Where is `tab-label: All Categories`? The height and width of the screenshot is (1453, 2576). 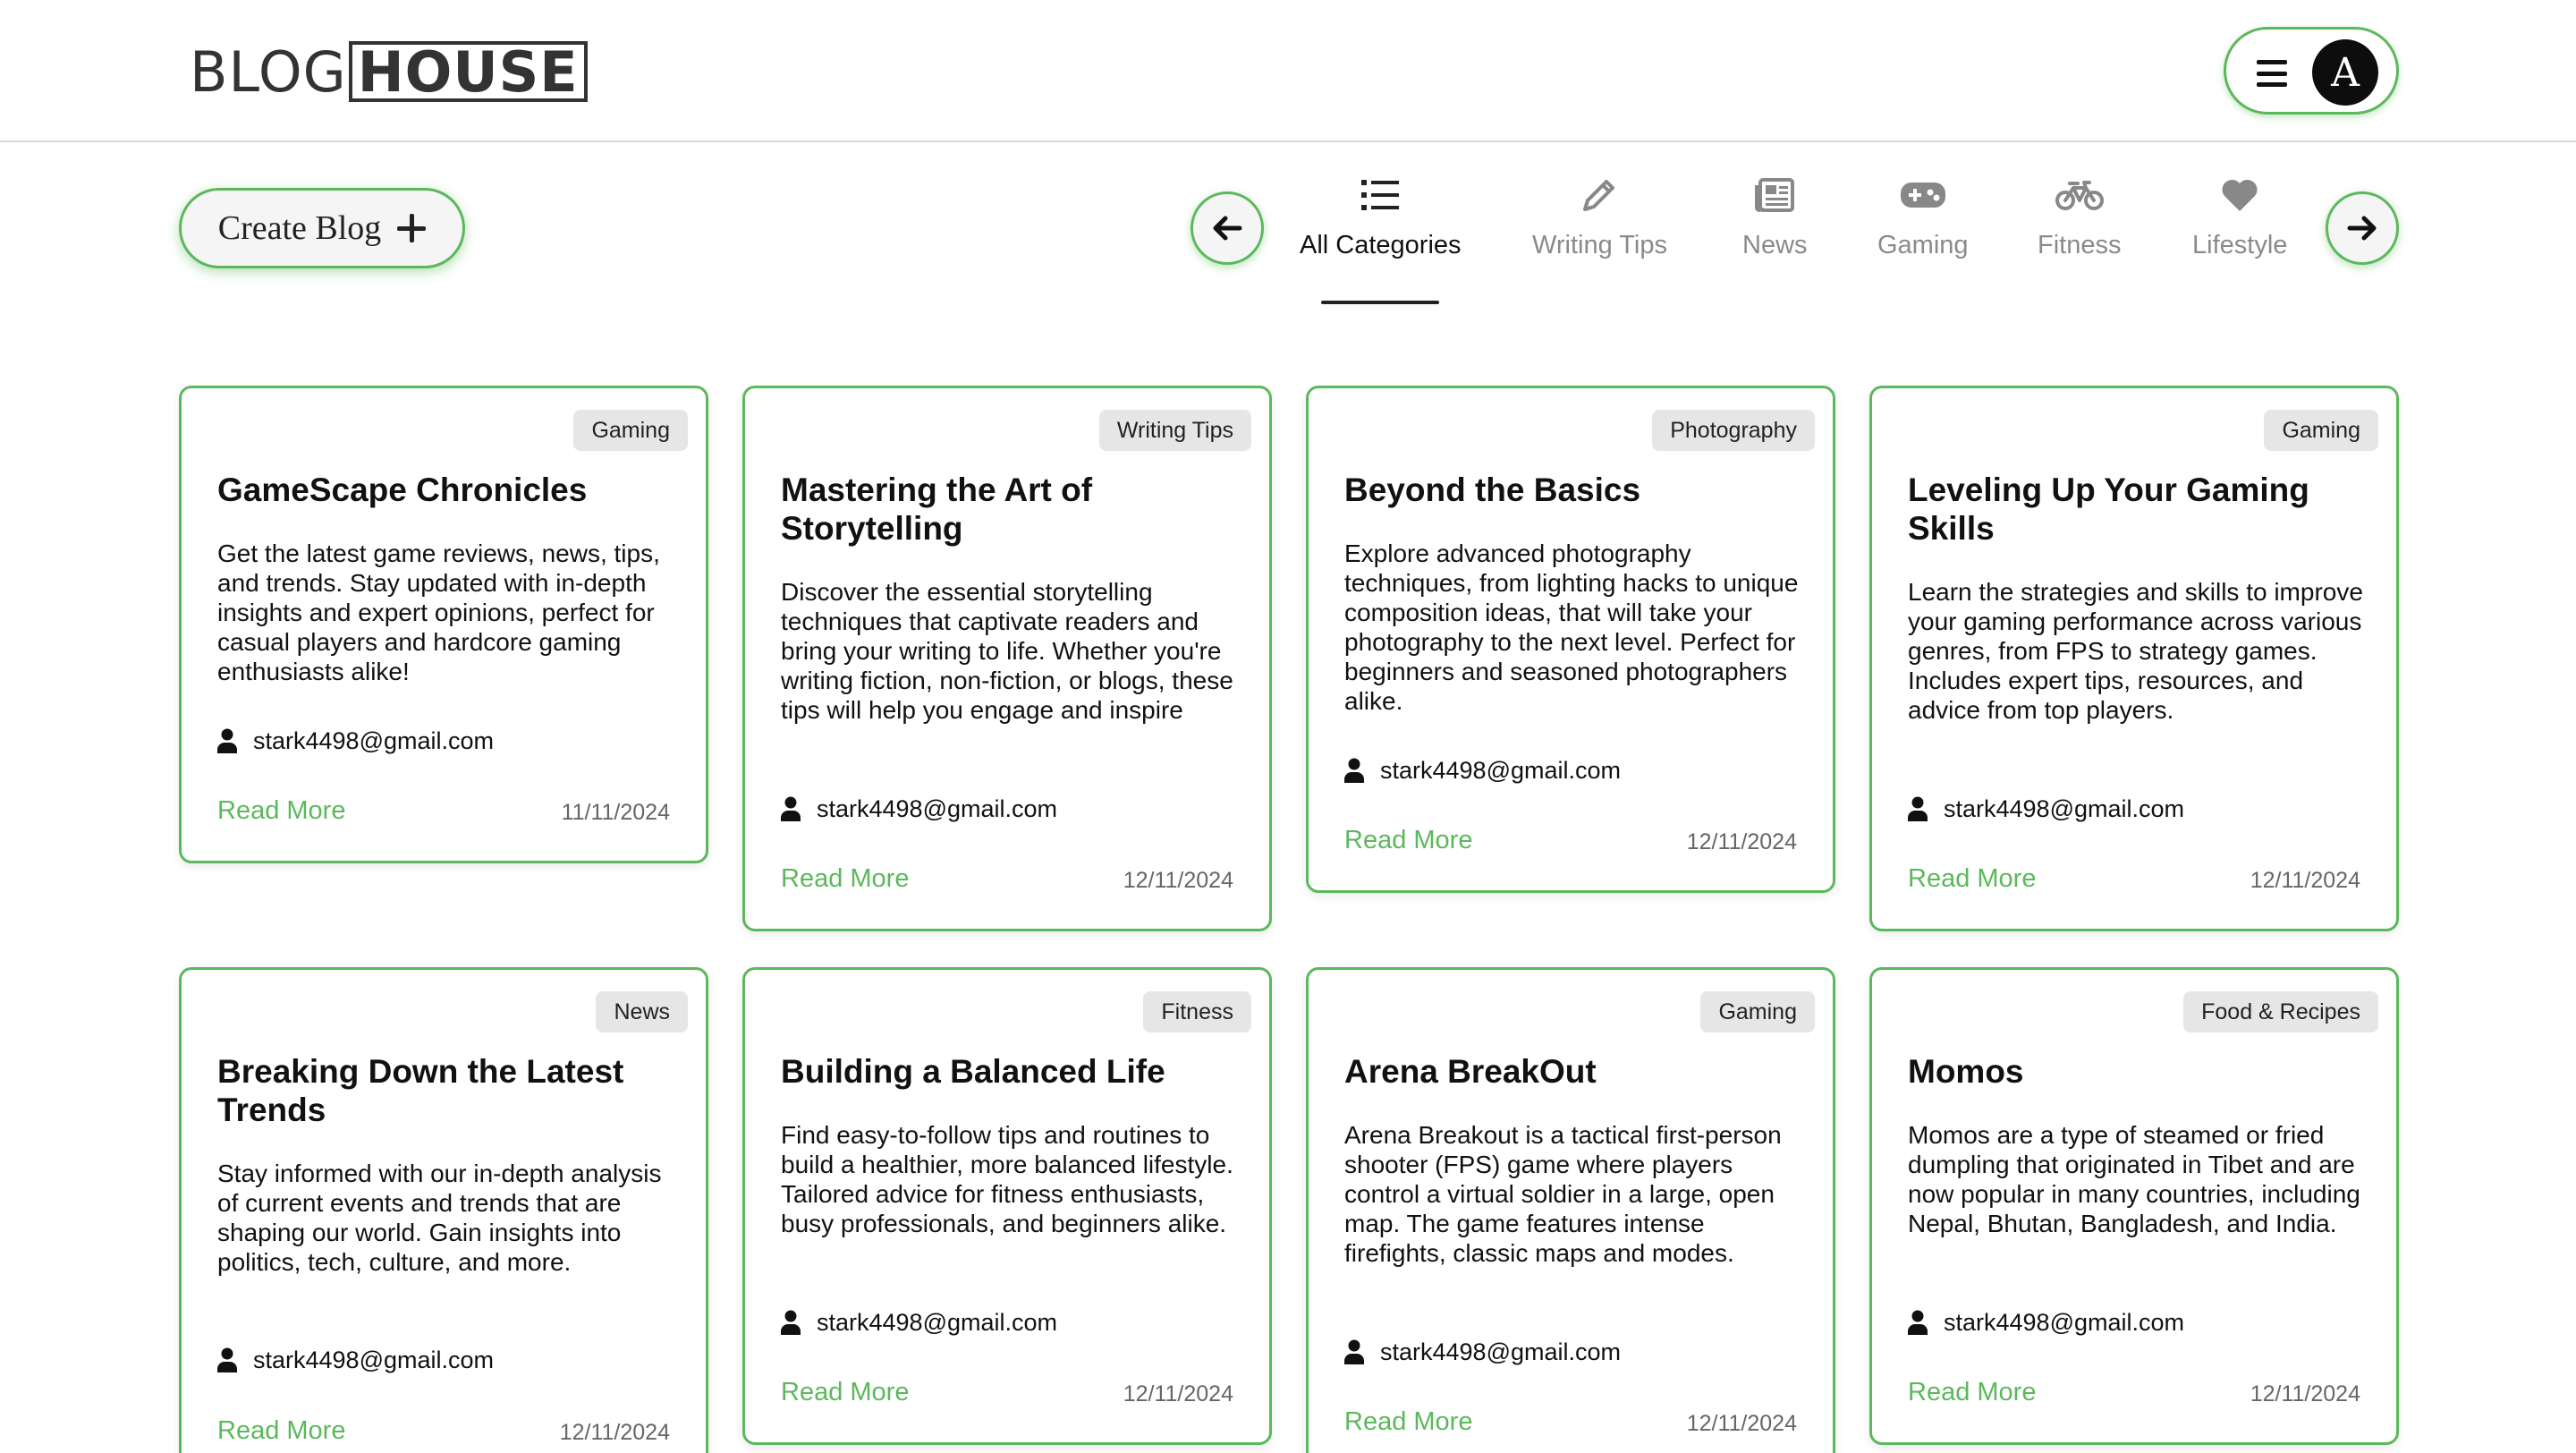
tab-label: All Categories is located at coordinates (1381, 245).